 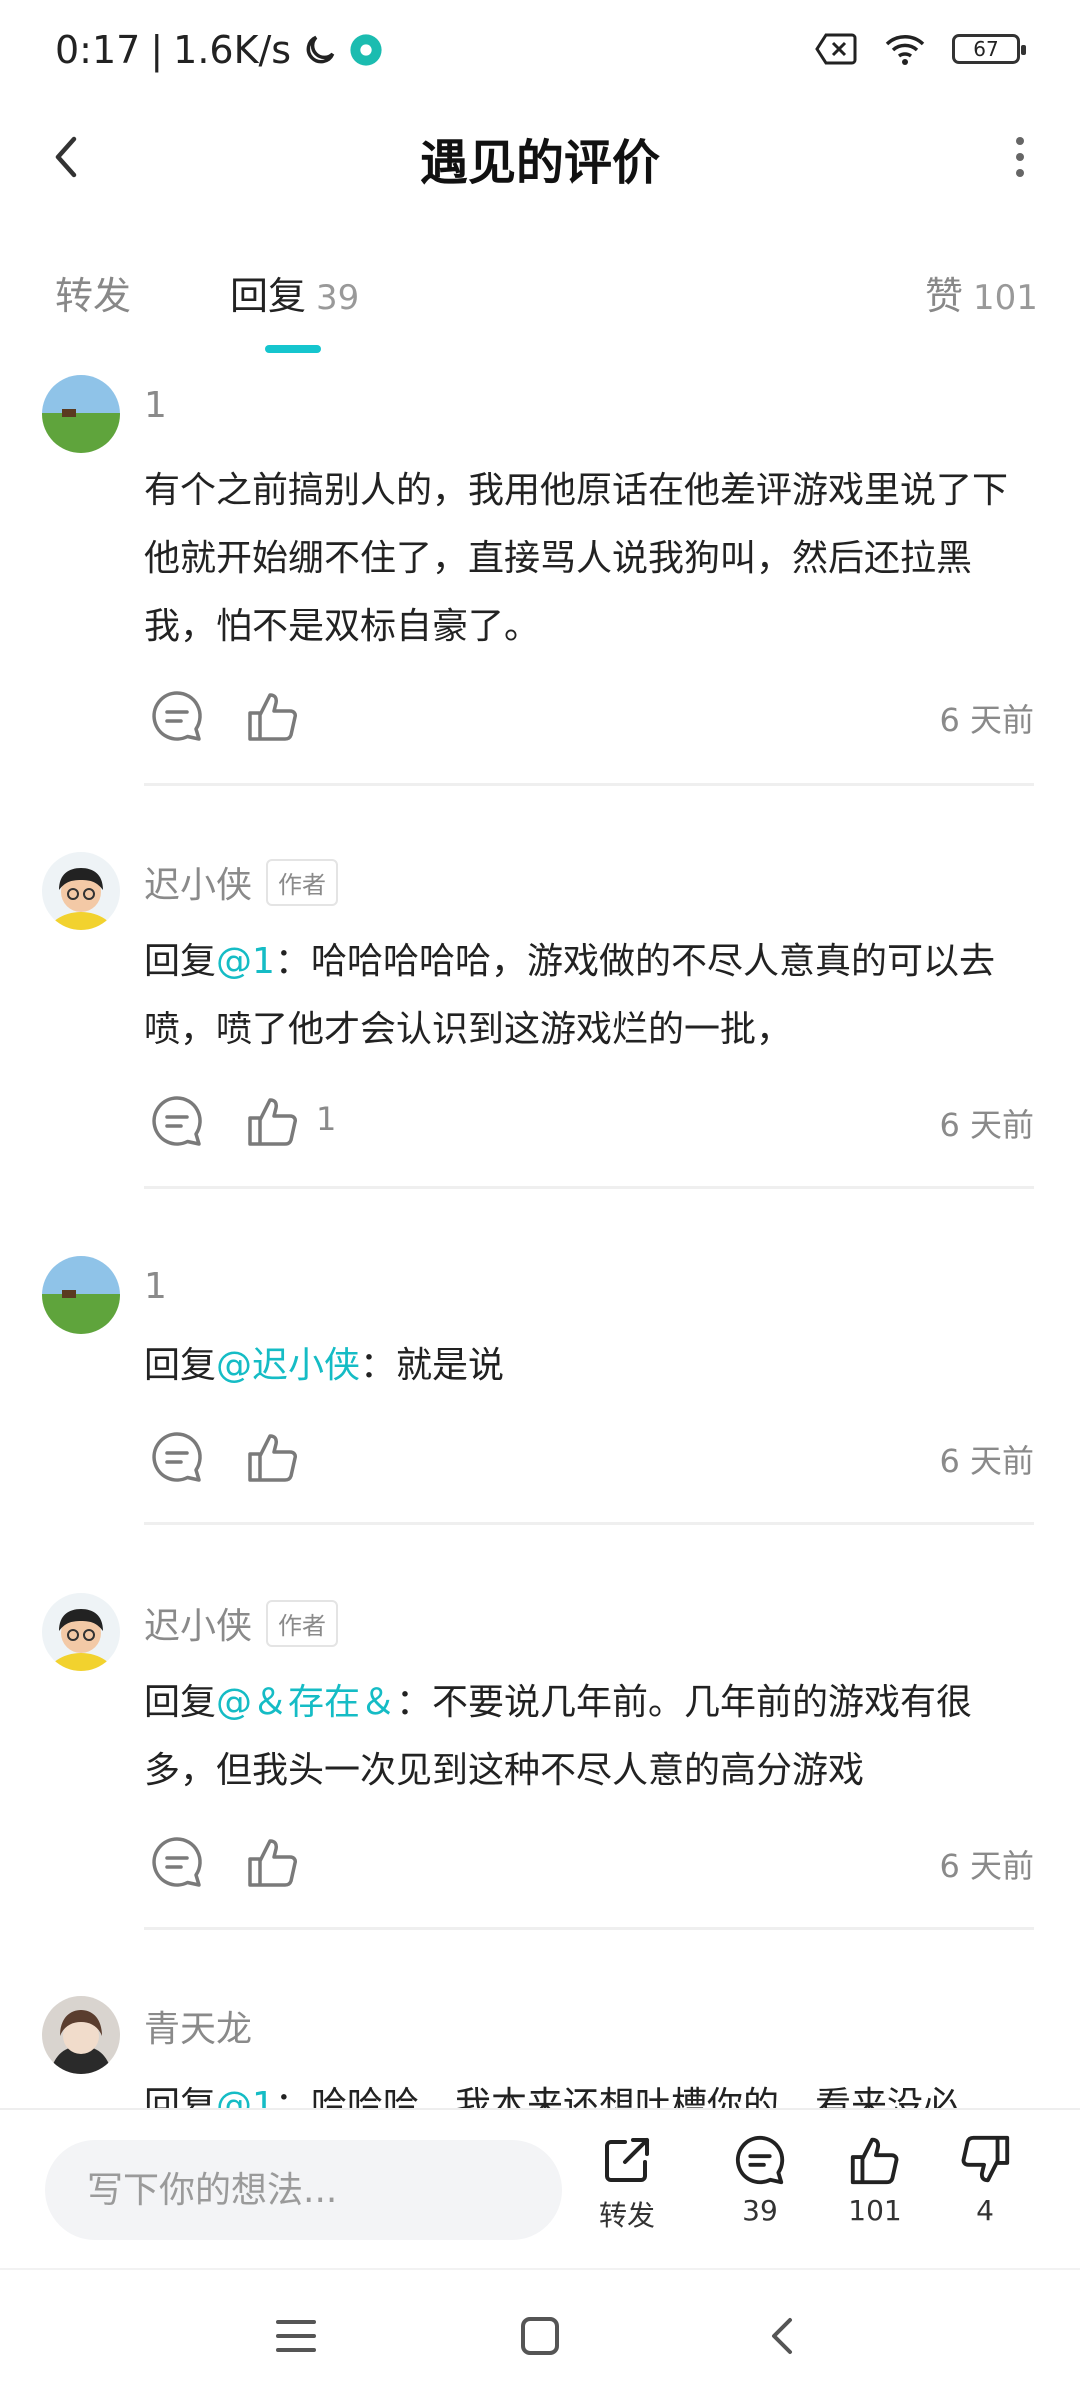 What do you see at coordinates (627, 2160) in the screenshot?
I see `share-icon` at bounding box center [627, 2160].